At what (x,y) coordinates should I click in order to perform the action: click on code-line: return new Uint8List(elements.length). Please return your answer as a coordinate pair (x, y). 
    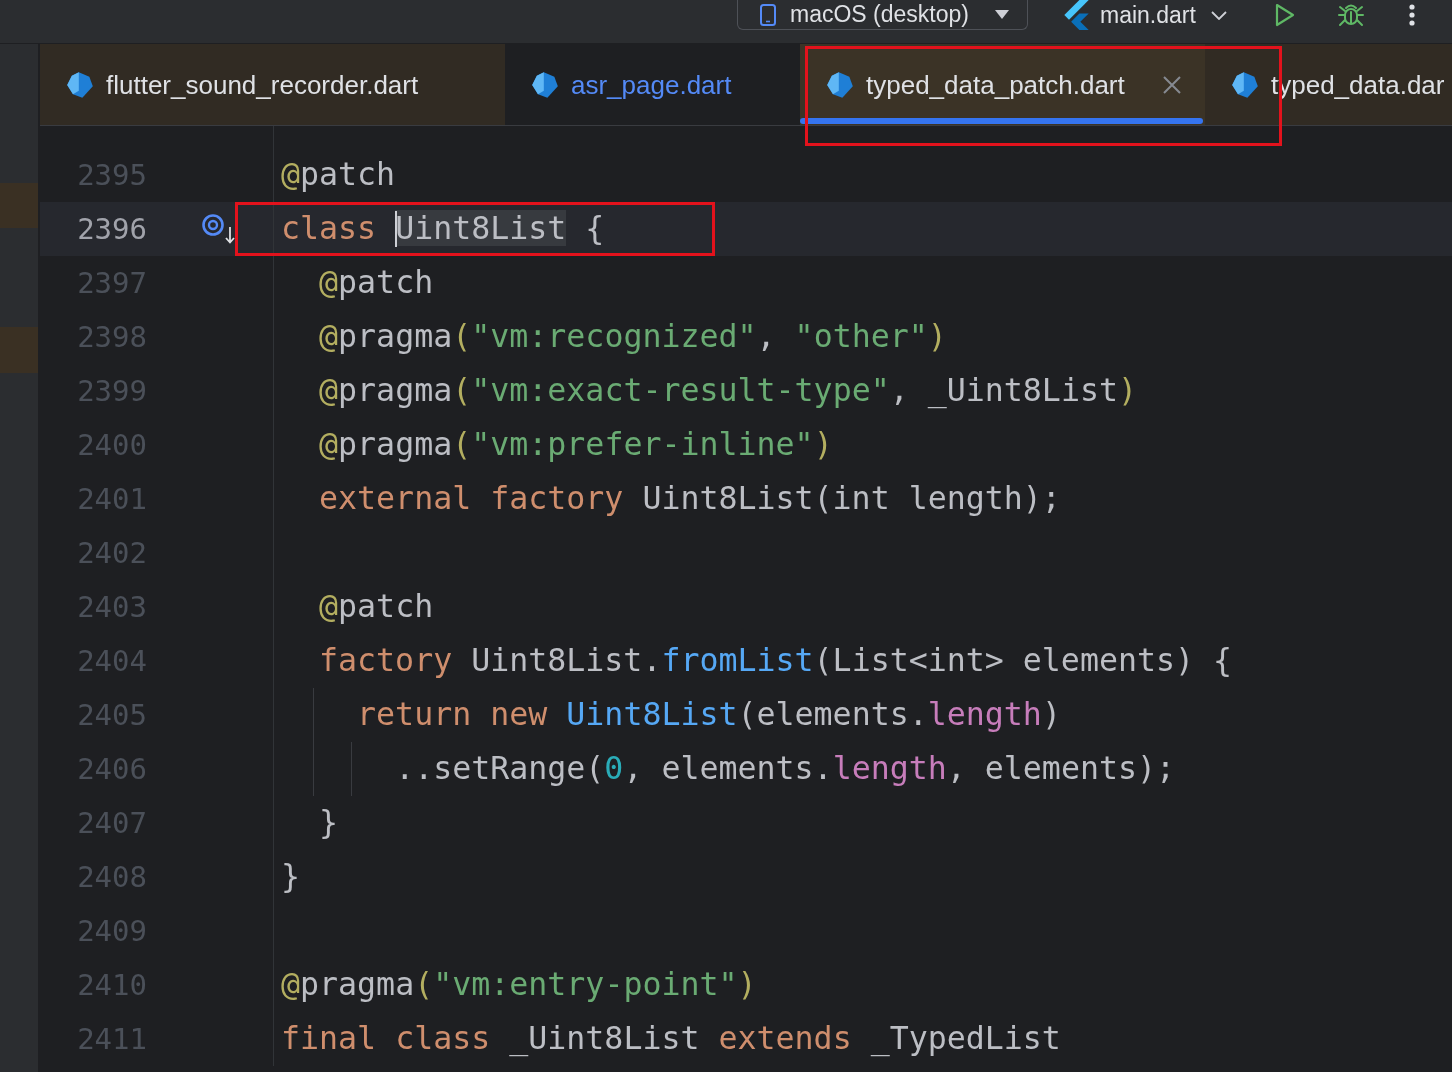
    Looking at the image, I should click on (709, 715).